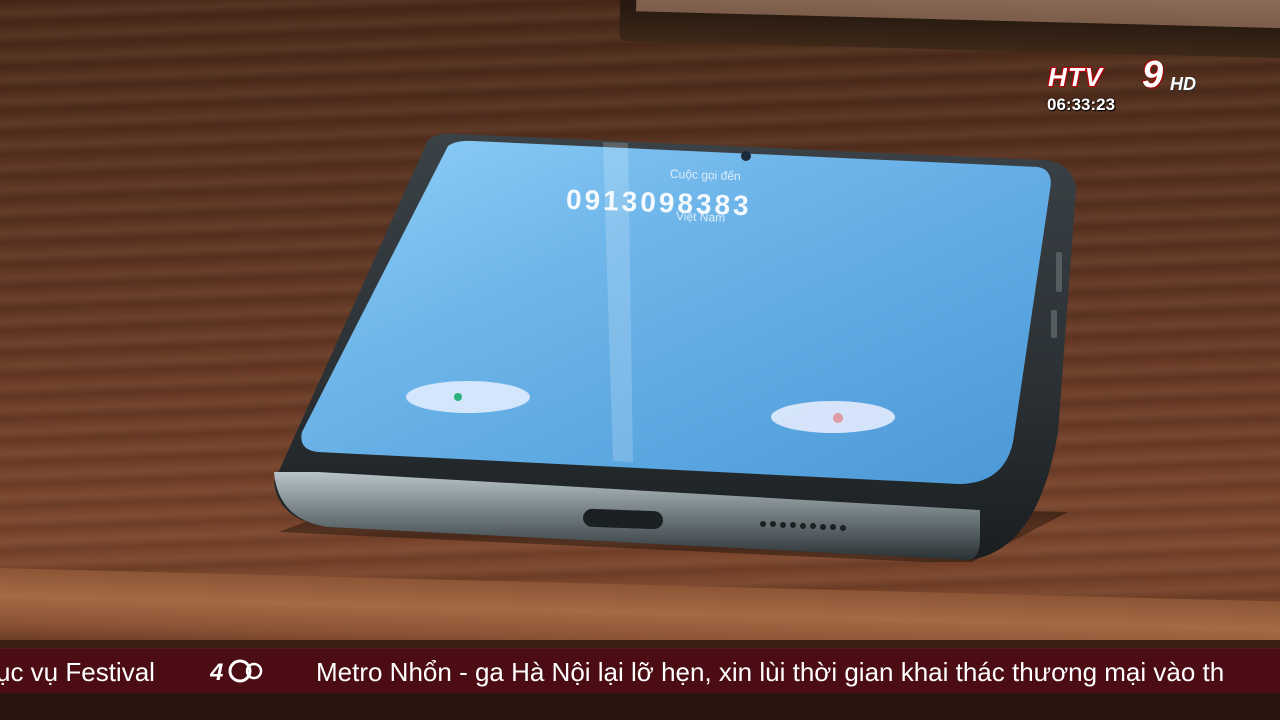 This screenshot has width=1280, height=720. I want to click on ticker-previous-text: ục vụ Festival, so click(77, 672).